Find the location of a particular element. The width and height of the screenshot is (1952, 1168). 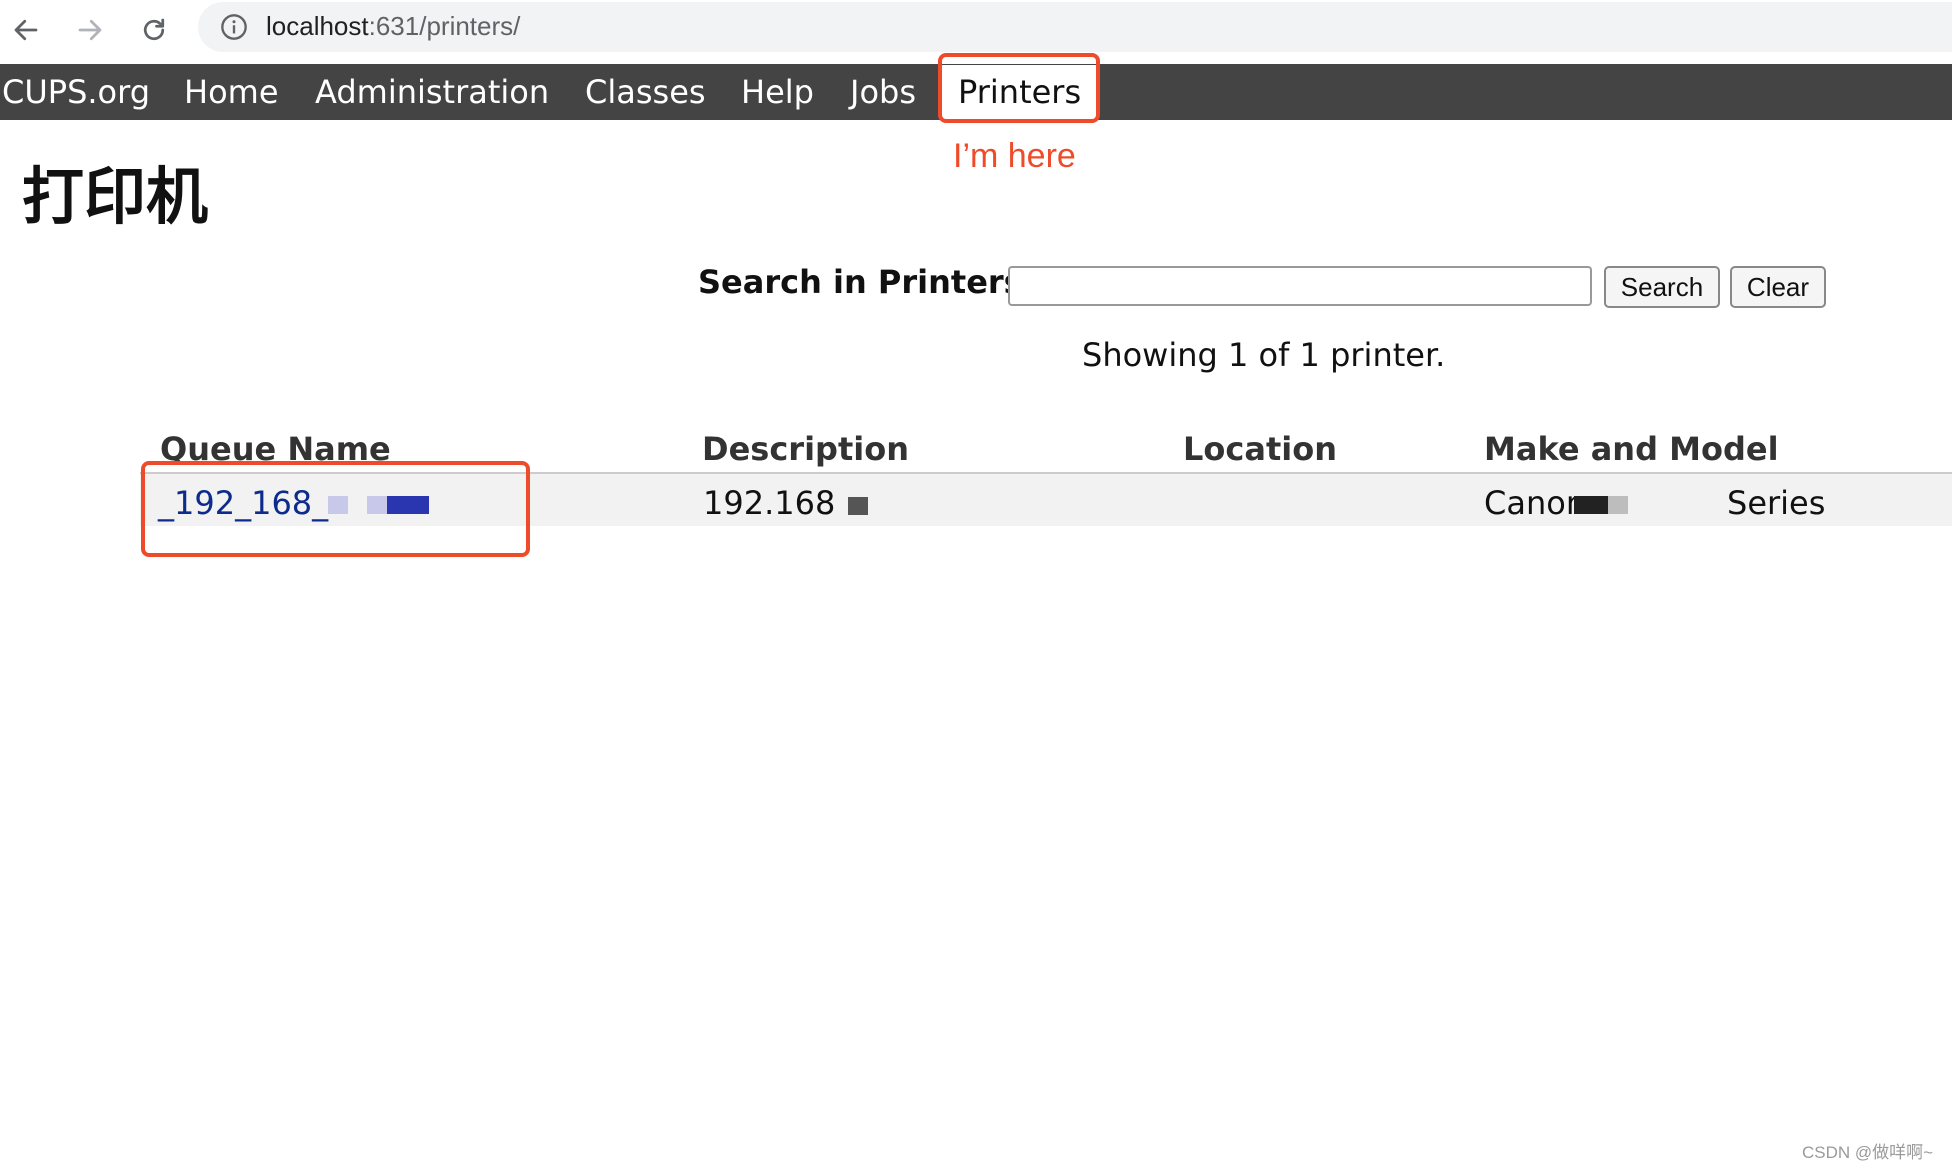

tab-home: Home is located at coordinates (231, 92).